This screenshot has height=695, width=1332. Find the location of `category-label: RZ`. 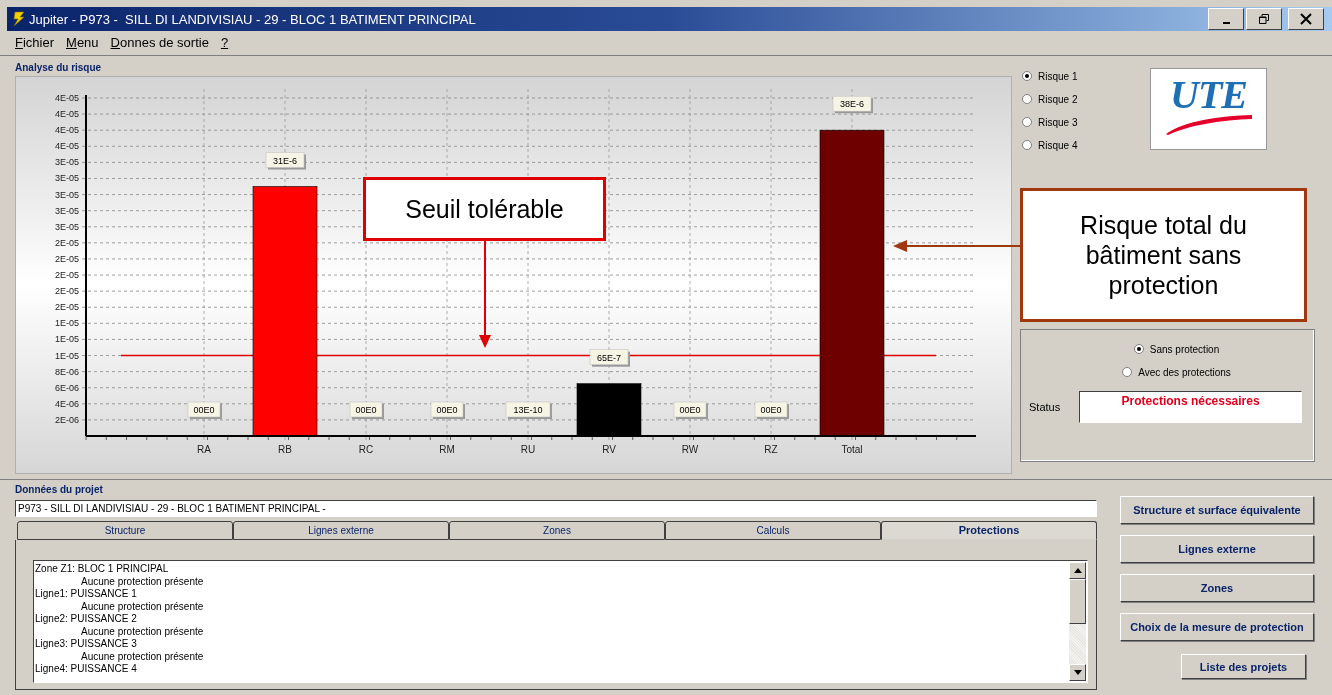

category-label: RZ is located at coordinates (771, 449).